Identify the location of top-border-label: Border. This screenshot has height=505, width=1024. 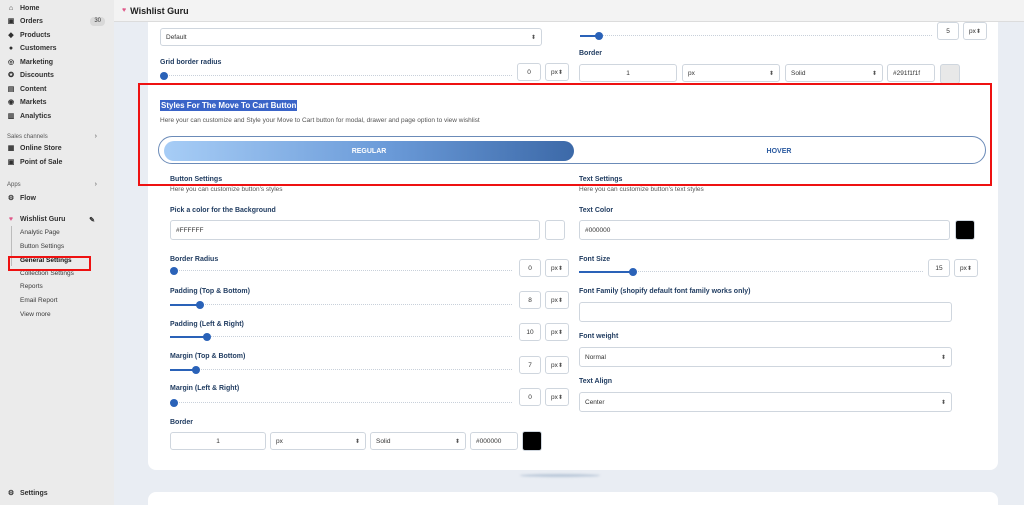
(590, 53).